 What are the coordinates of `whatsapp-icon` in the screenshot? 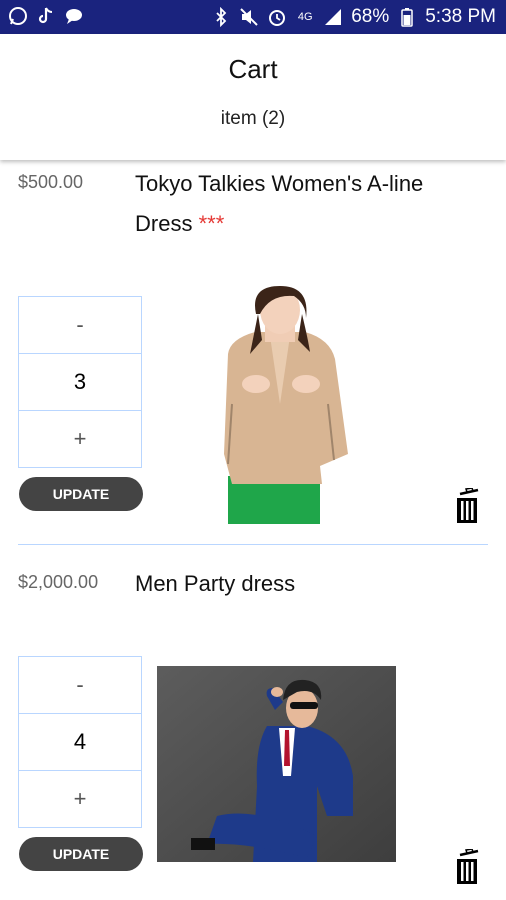 It's located at (18, 16).